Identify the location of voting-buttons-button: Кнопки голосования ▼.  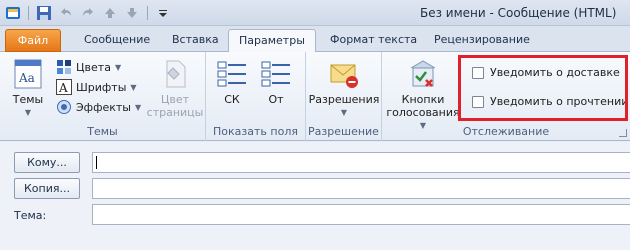
(423, 95).